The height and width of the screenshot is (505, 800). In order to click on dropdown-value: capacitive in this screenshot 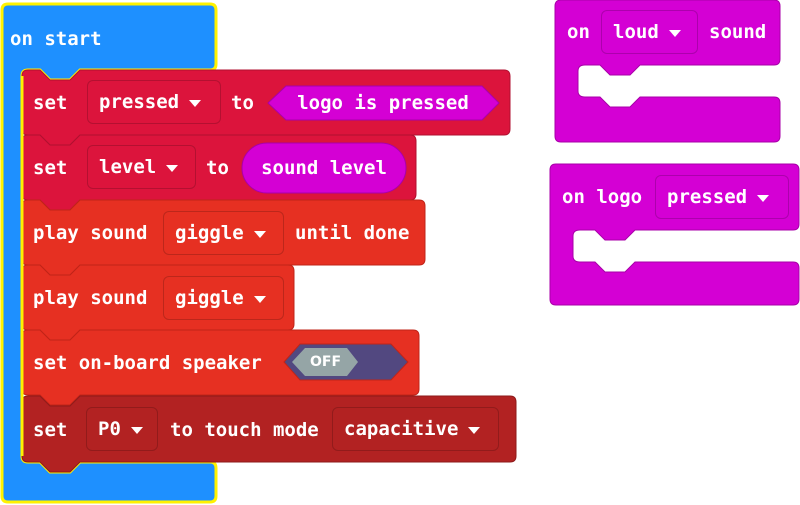, I will do `click(401, 429)`.